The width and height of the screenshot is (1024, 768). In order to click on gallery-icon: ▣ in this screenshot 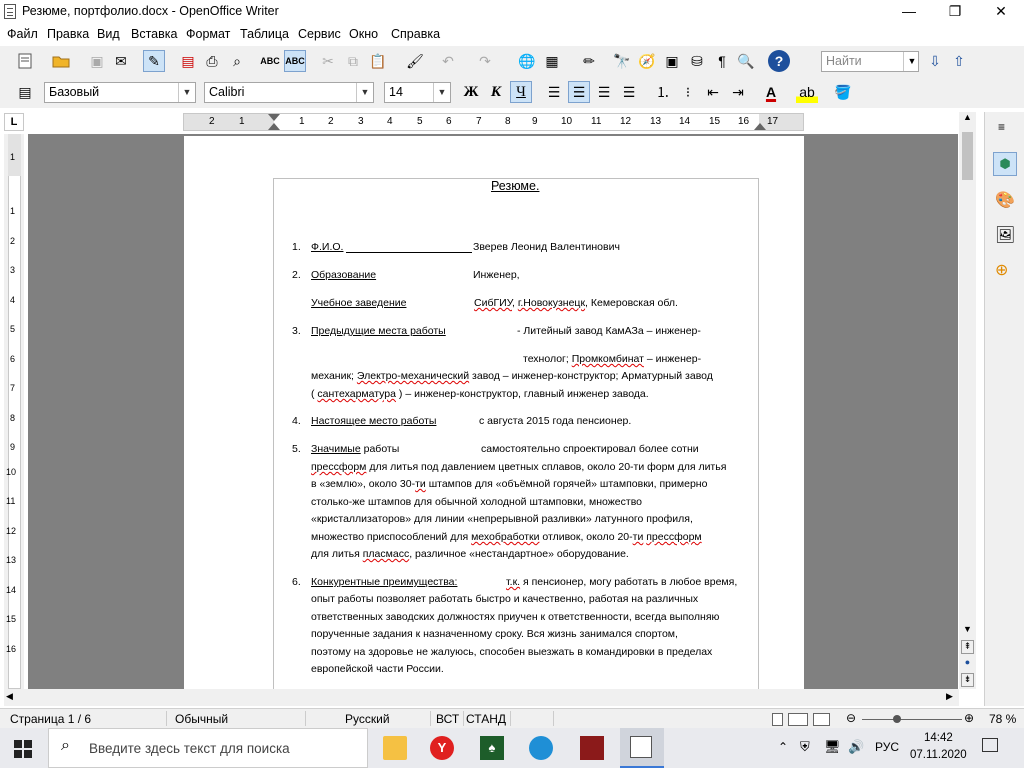, I will do `click(672, 61)`.